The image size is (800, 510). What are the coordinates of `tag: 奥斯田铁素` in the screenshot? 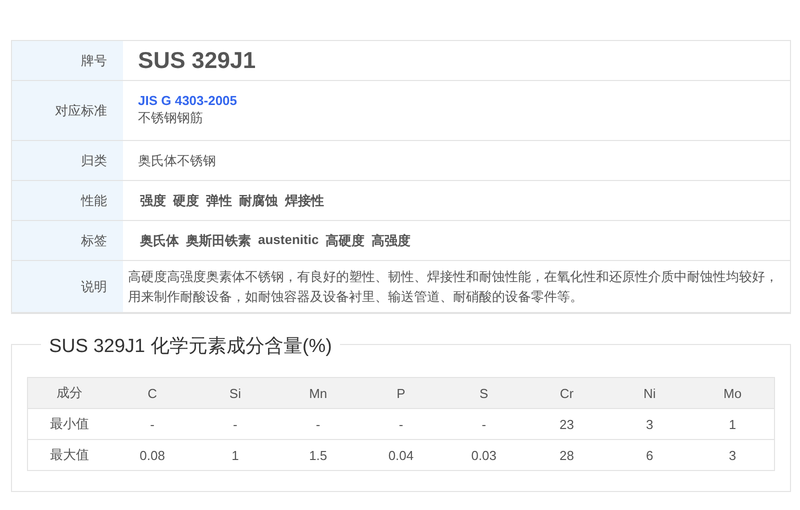 It's located at (218, 241).